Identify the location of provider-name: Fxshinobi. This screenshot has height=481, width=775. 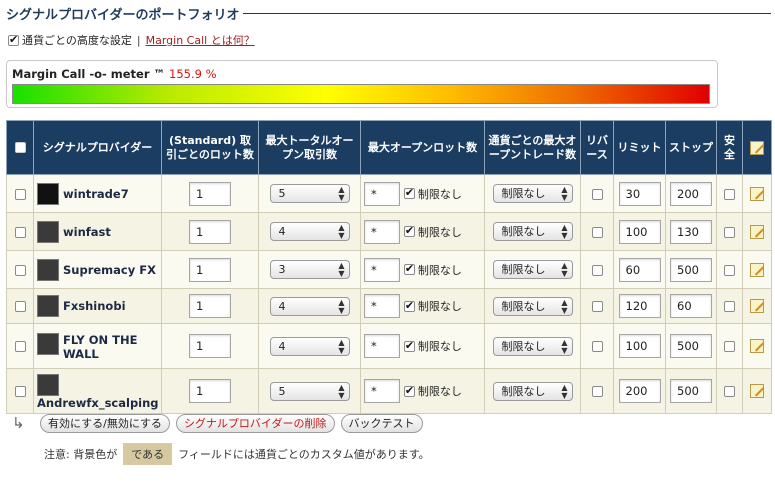
(94, 306).